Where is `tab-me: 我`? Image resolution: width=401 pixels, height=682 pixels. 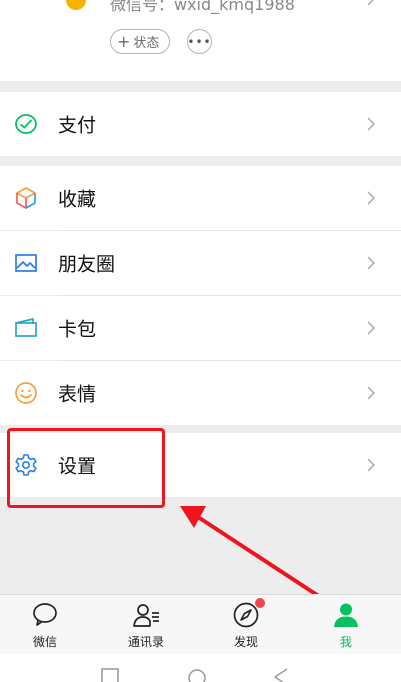 tab-me: 我 is located at coordinates (346, 625).